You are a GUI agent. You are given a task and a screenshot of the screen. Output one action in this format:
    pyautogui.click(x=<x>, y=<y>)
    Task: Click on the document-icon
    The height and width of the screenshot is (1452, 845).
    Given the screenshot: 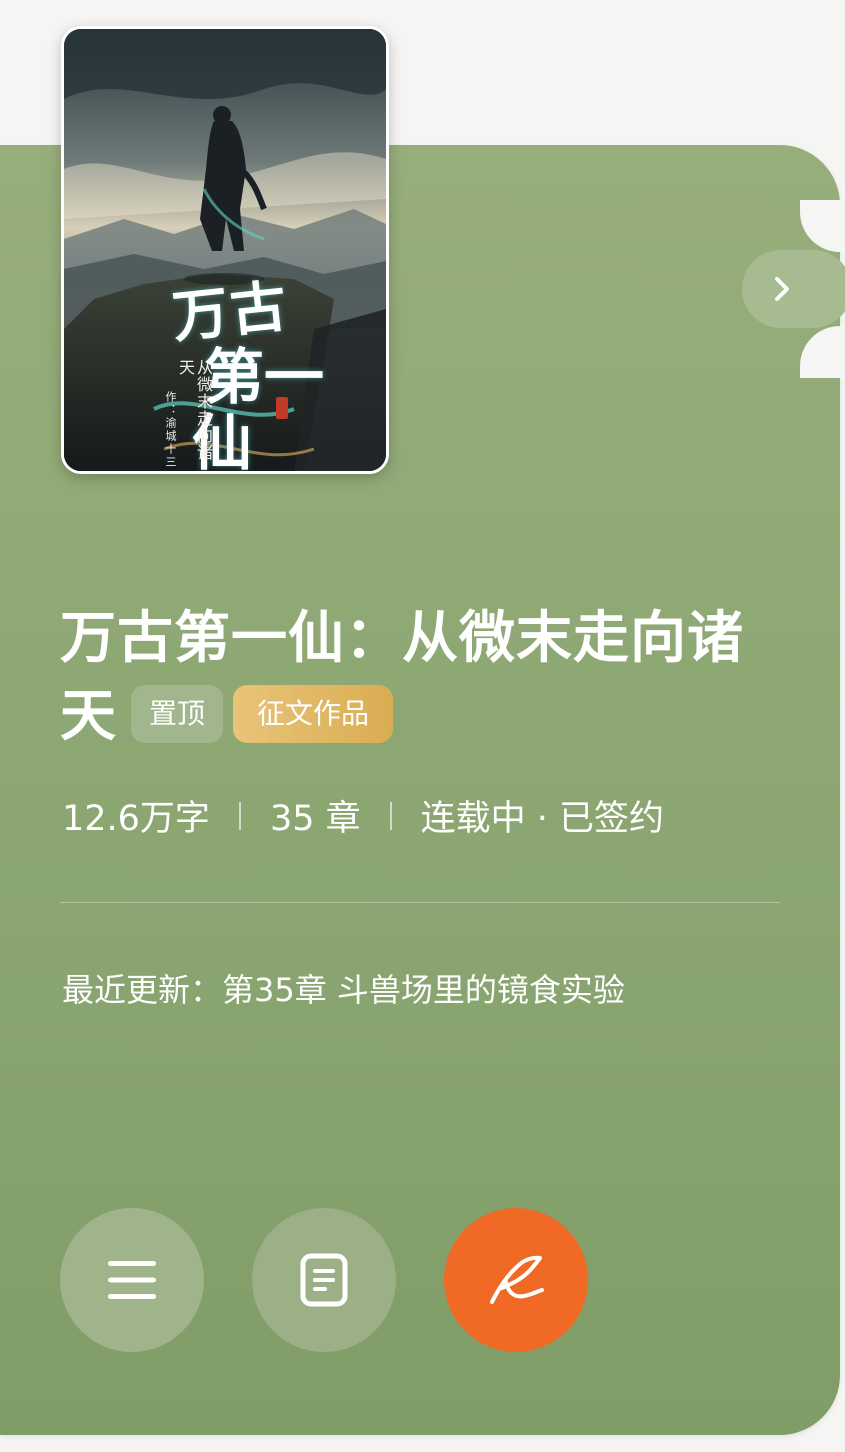 What is the action you would take?
    pyautogui.click(x=324, y=1280)
    